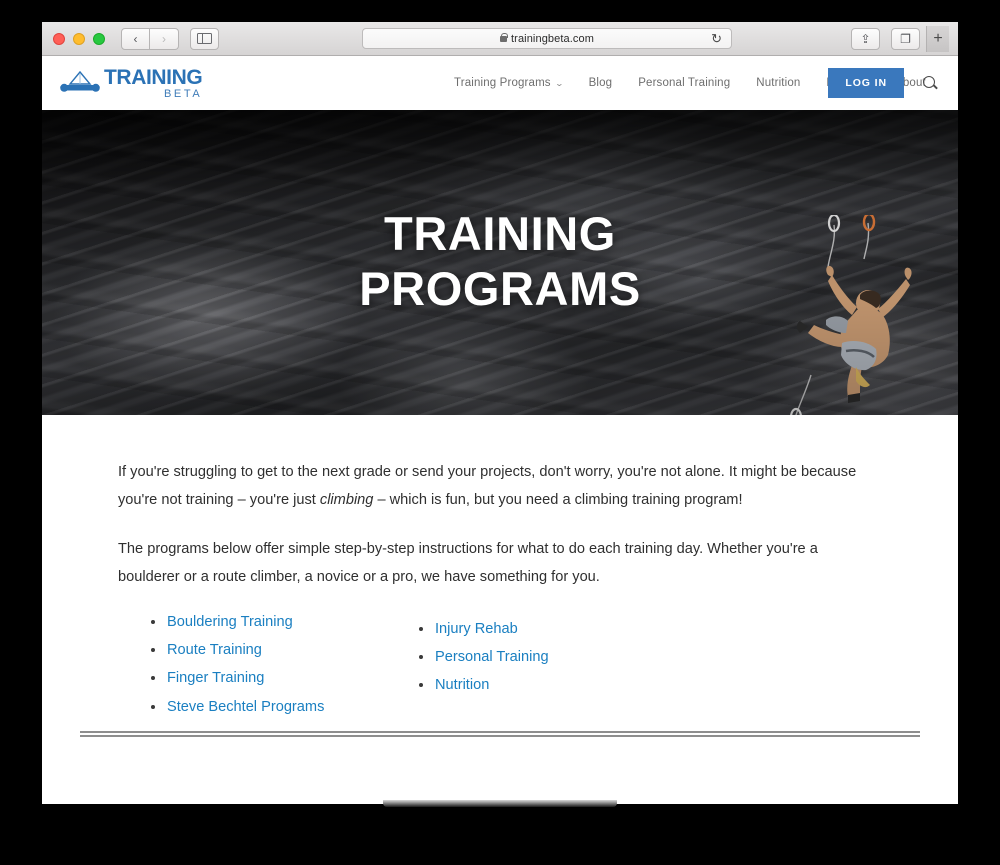  What do you see at coordinates (504, 37) in the screenshot?
I see `lock-icon` at bounding box center [504, 37].